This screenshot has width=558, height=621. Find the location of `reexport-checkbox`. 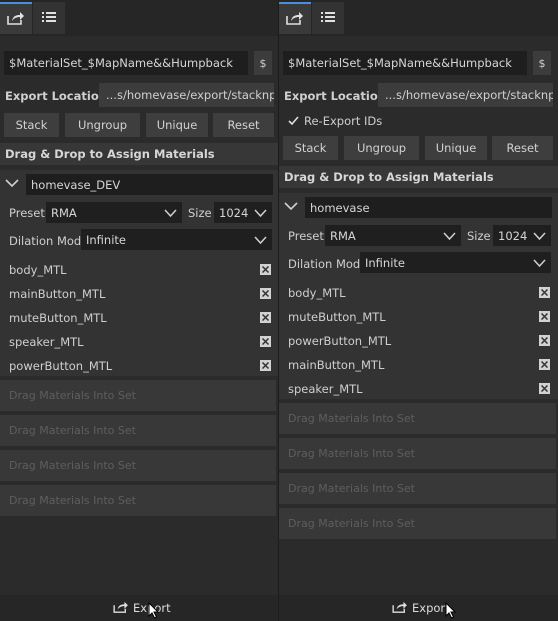

reexport-checkbox is located at coordinates (293, 121).